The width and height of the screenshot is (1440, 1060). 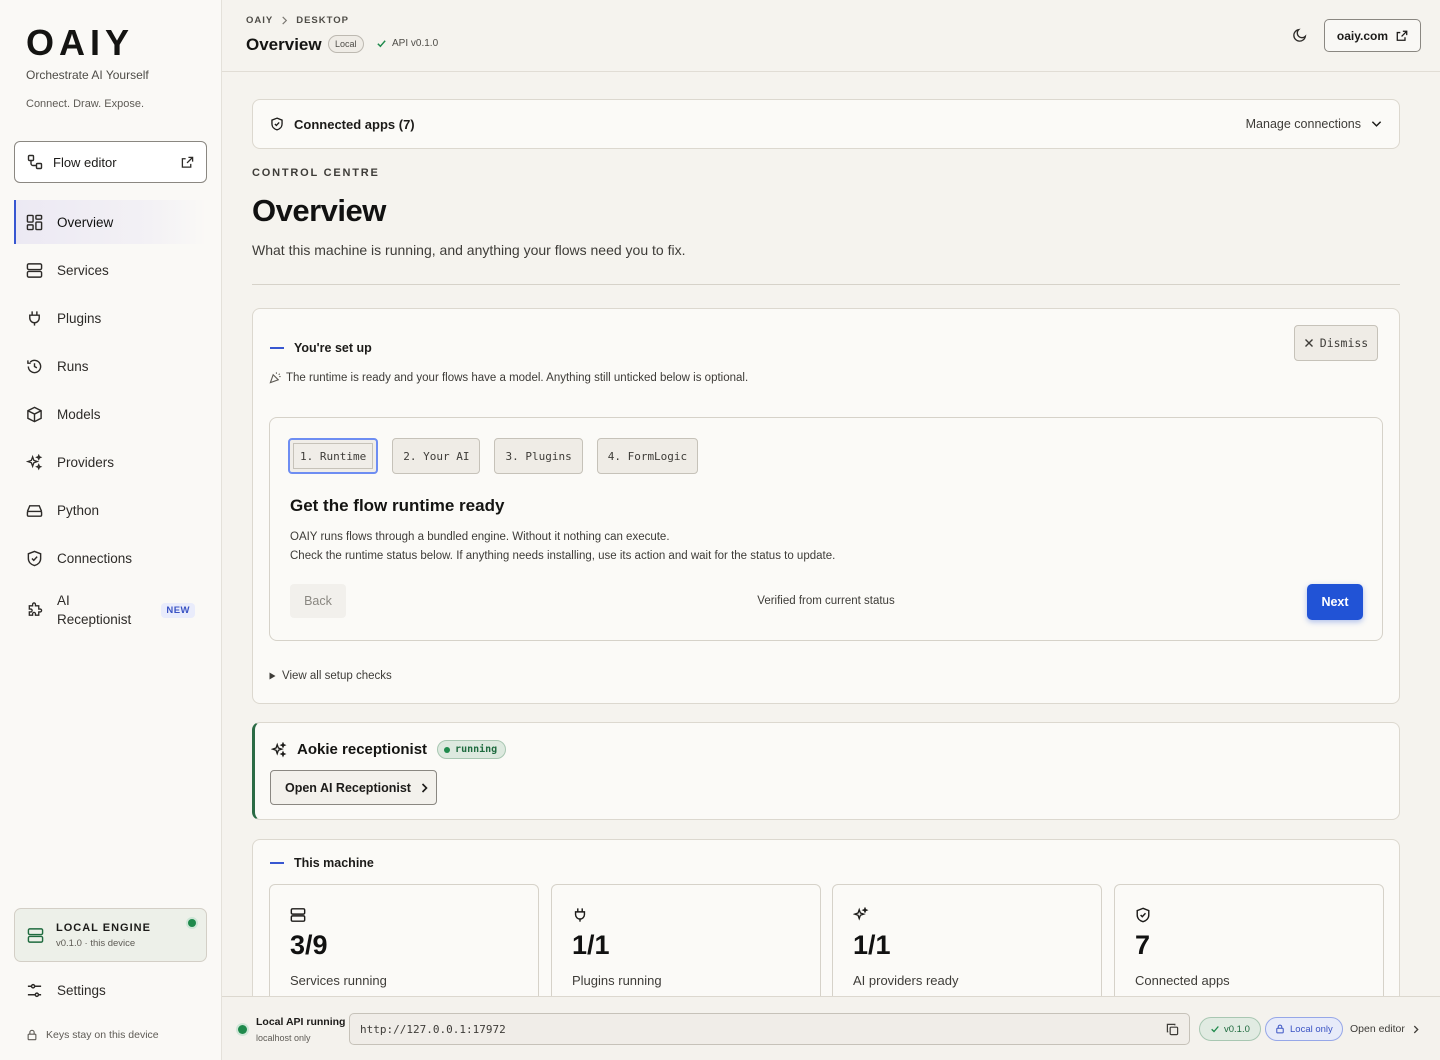 What do you see at coordinates (826, 124) in the screenshot?
I see `connected-apps-bar: Connected apps (7) Manage connections` at bounding box center [826, 124].